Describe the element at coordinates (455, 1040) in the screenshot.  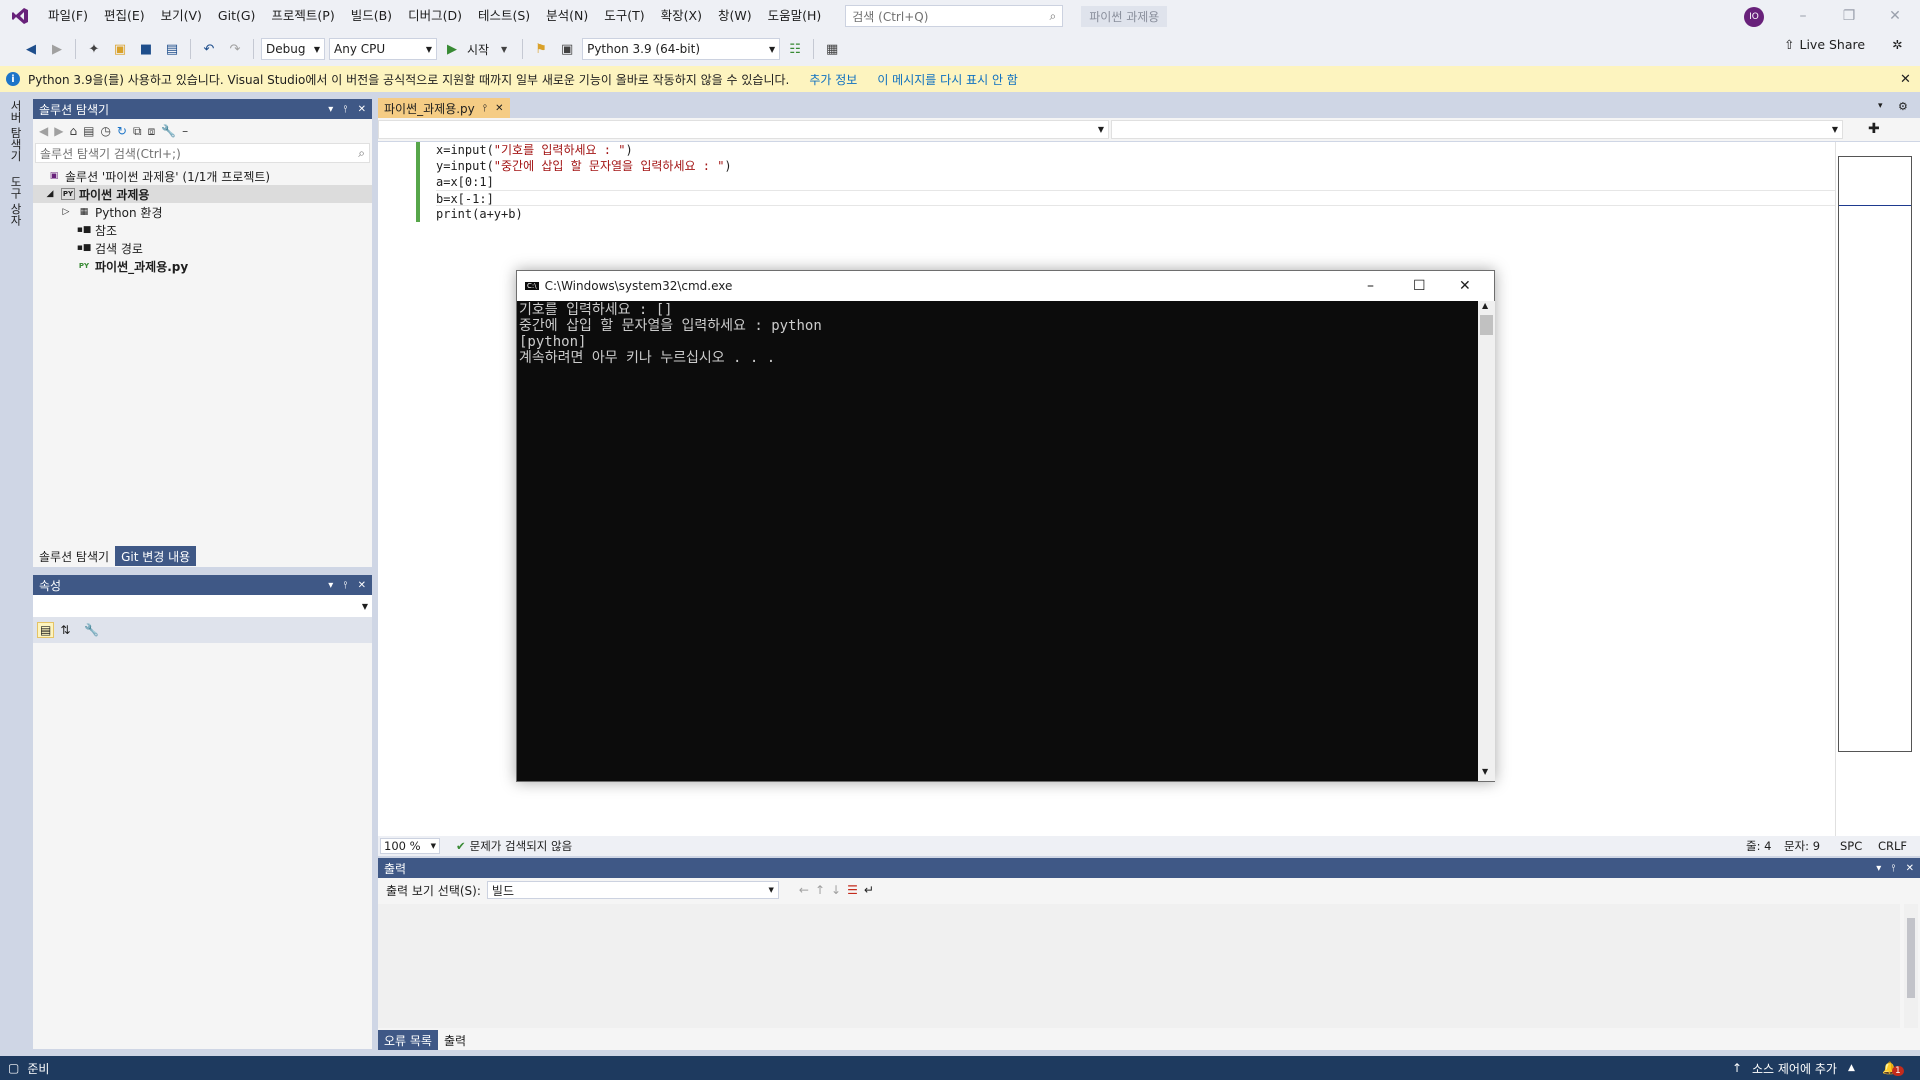
I see `tab-output: 출력` at that location.